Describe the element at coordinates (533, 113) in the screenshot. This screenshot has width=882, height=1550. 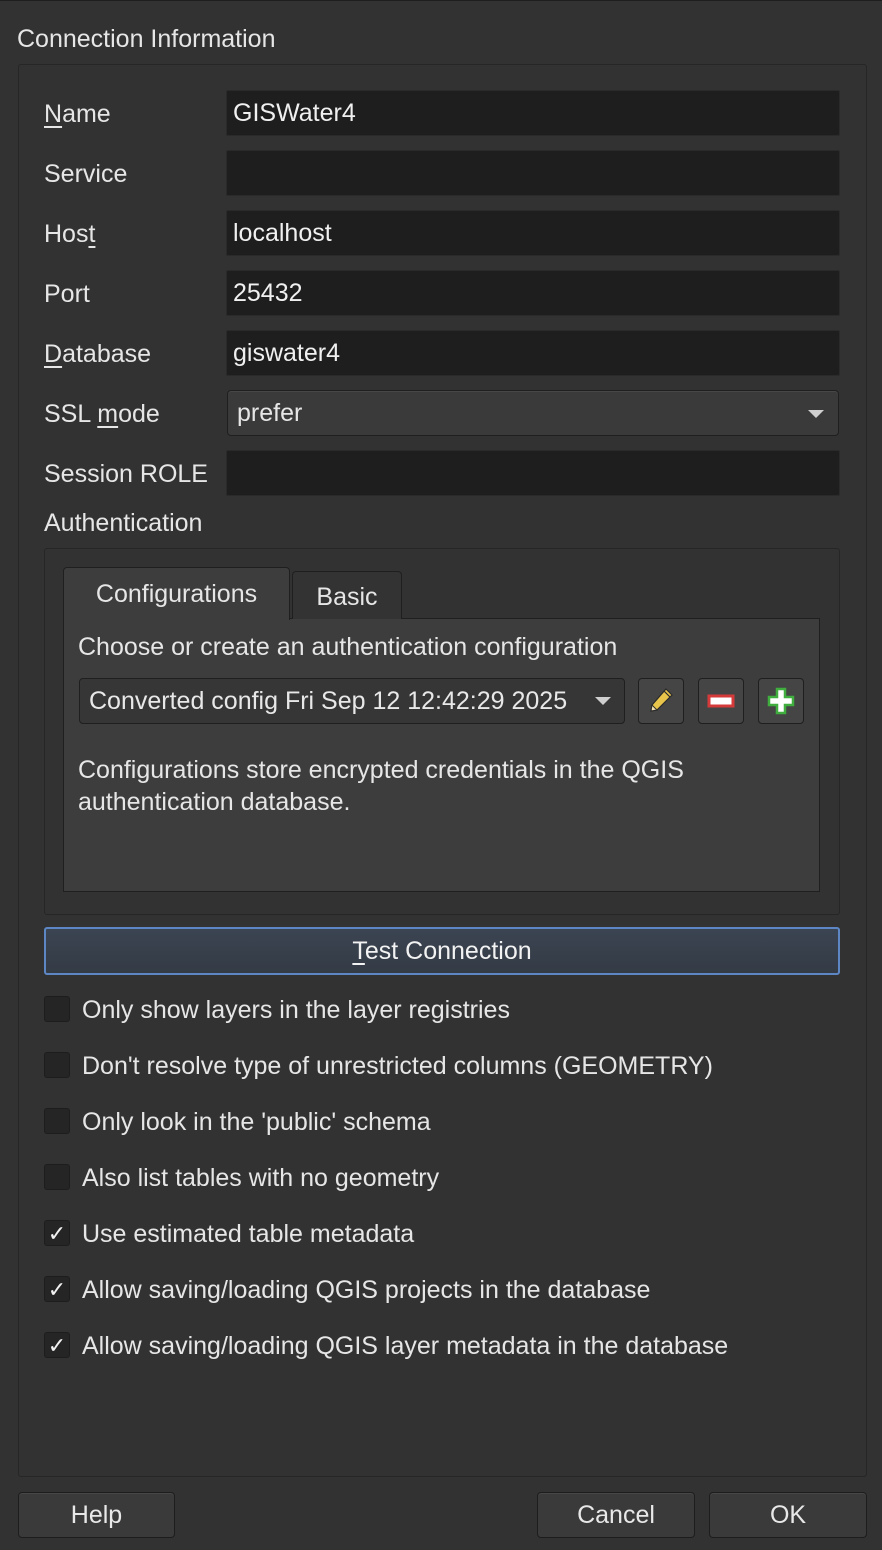
I see `name-field: GISWater4` at that location.